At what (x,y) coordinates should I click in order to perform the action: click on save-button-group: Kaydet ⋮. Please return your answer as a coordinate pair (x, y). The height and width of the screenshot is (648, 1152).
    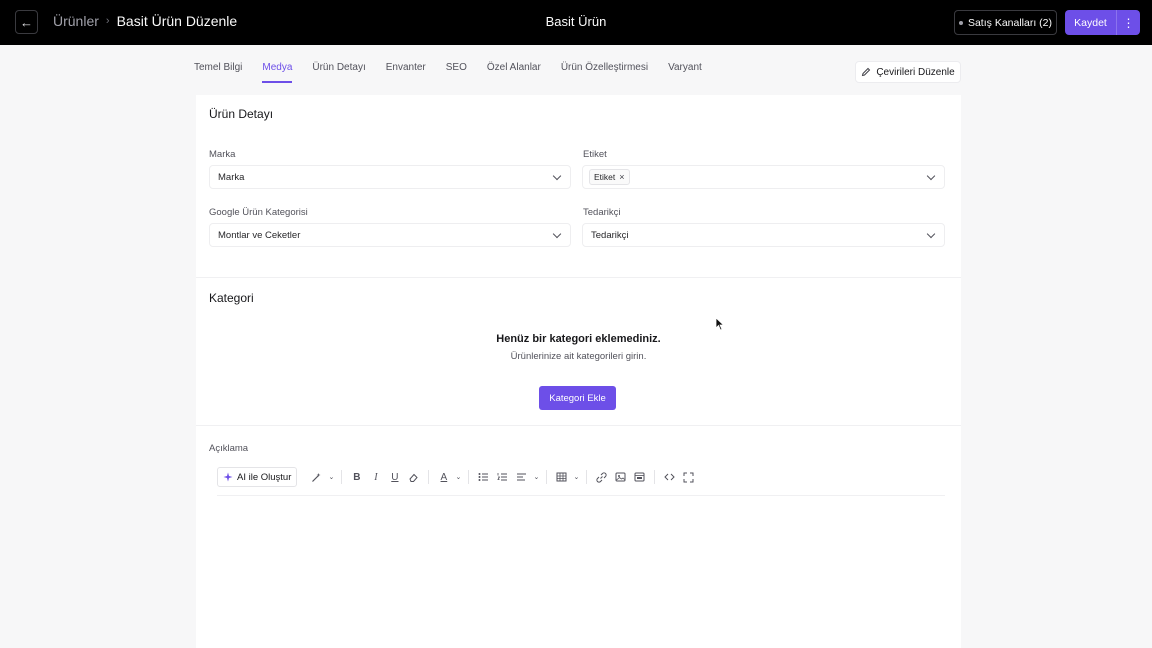
    Looking at the image, I should click on (1102, 22).